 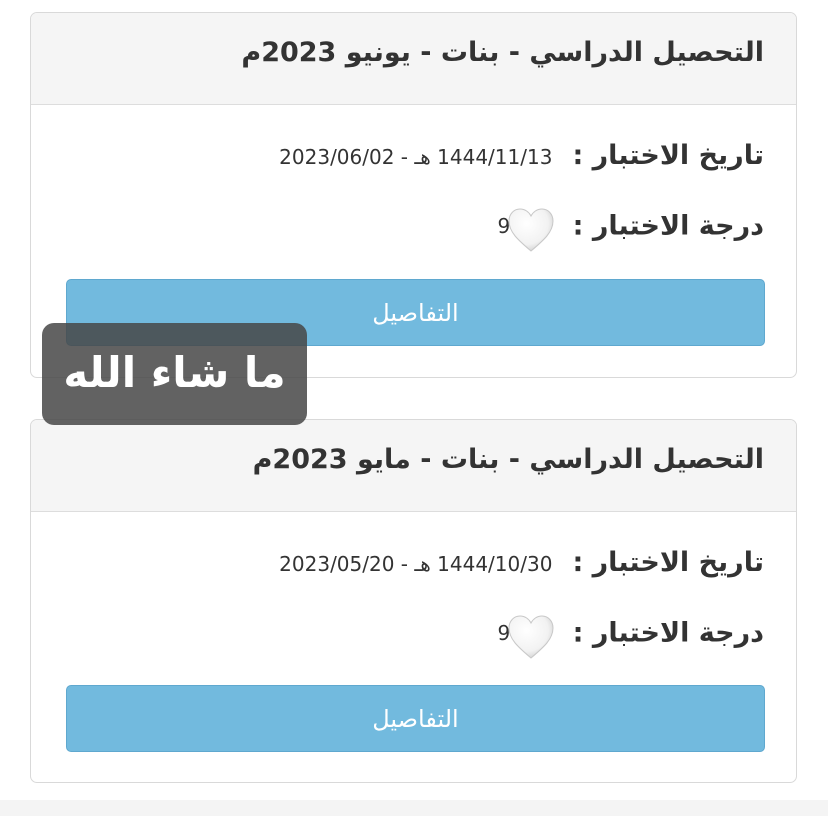 I want to click on card-title: التحصيل الدراسي - بنات - يونيو 2023م, so click(x=502, y=52).